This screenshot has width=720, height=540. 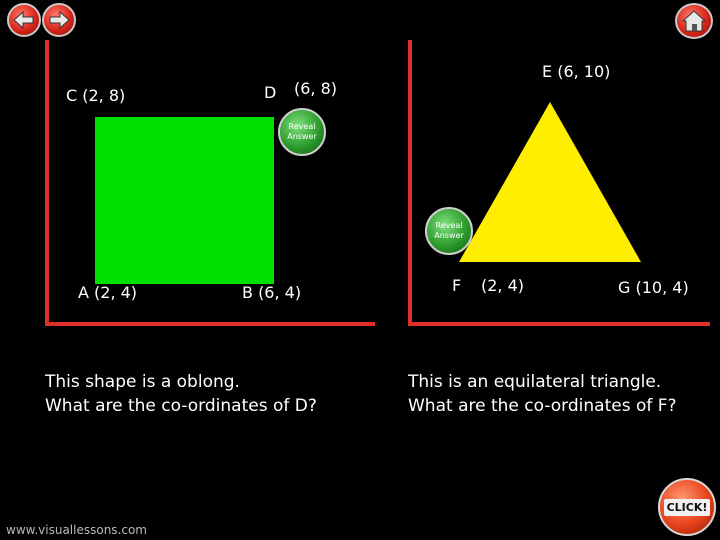 What do you see at coordinates (410, 183) in the screenshot?
I see `right-y-axis` at bounding box center [410, 183].